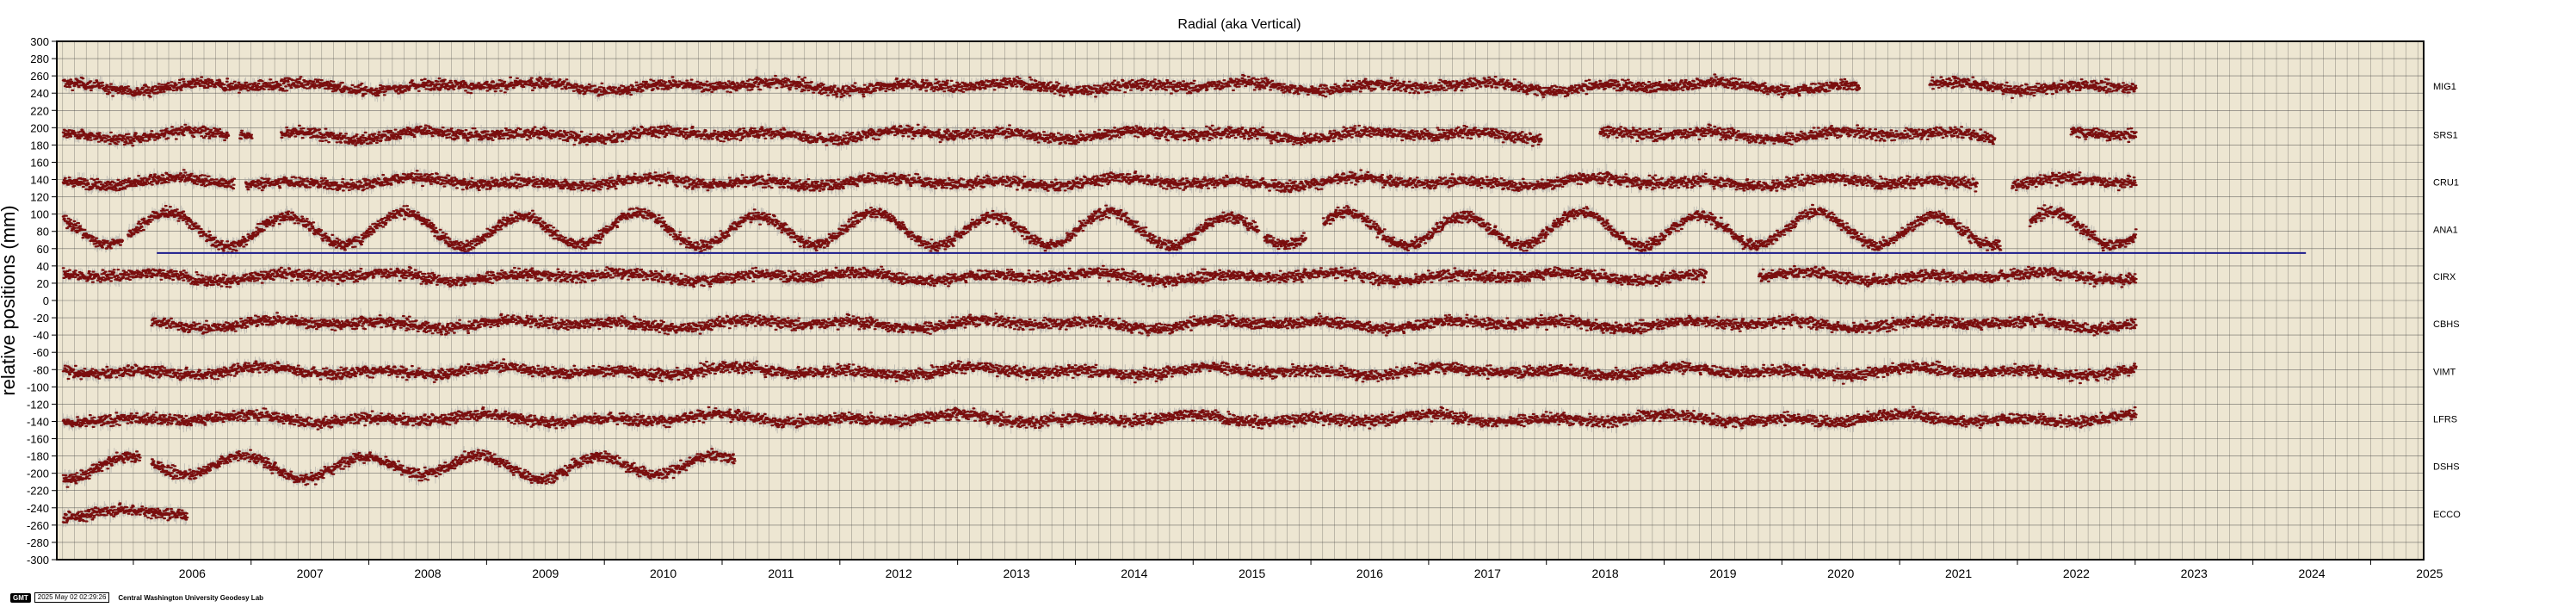 The height and width of the screenshot is (607, 2576). I want to click on y-tick-label: -160, so click(38, 439).